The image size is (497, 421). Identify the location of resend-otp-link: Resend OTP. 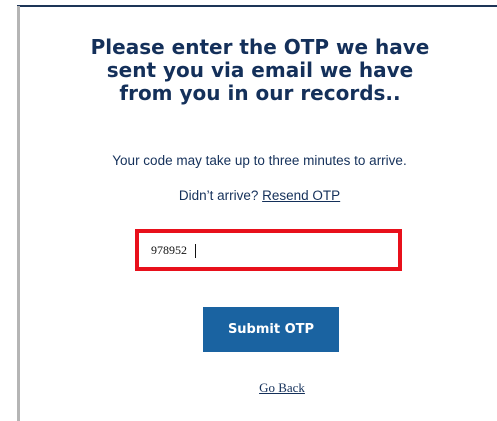
(301, 195).